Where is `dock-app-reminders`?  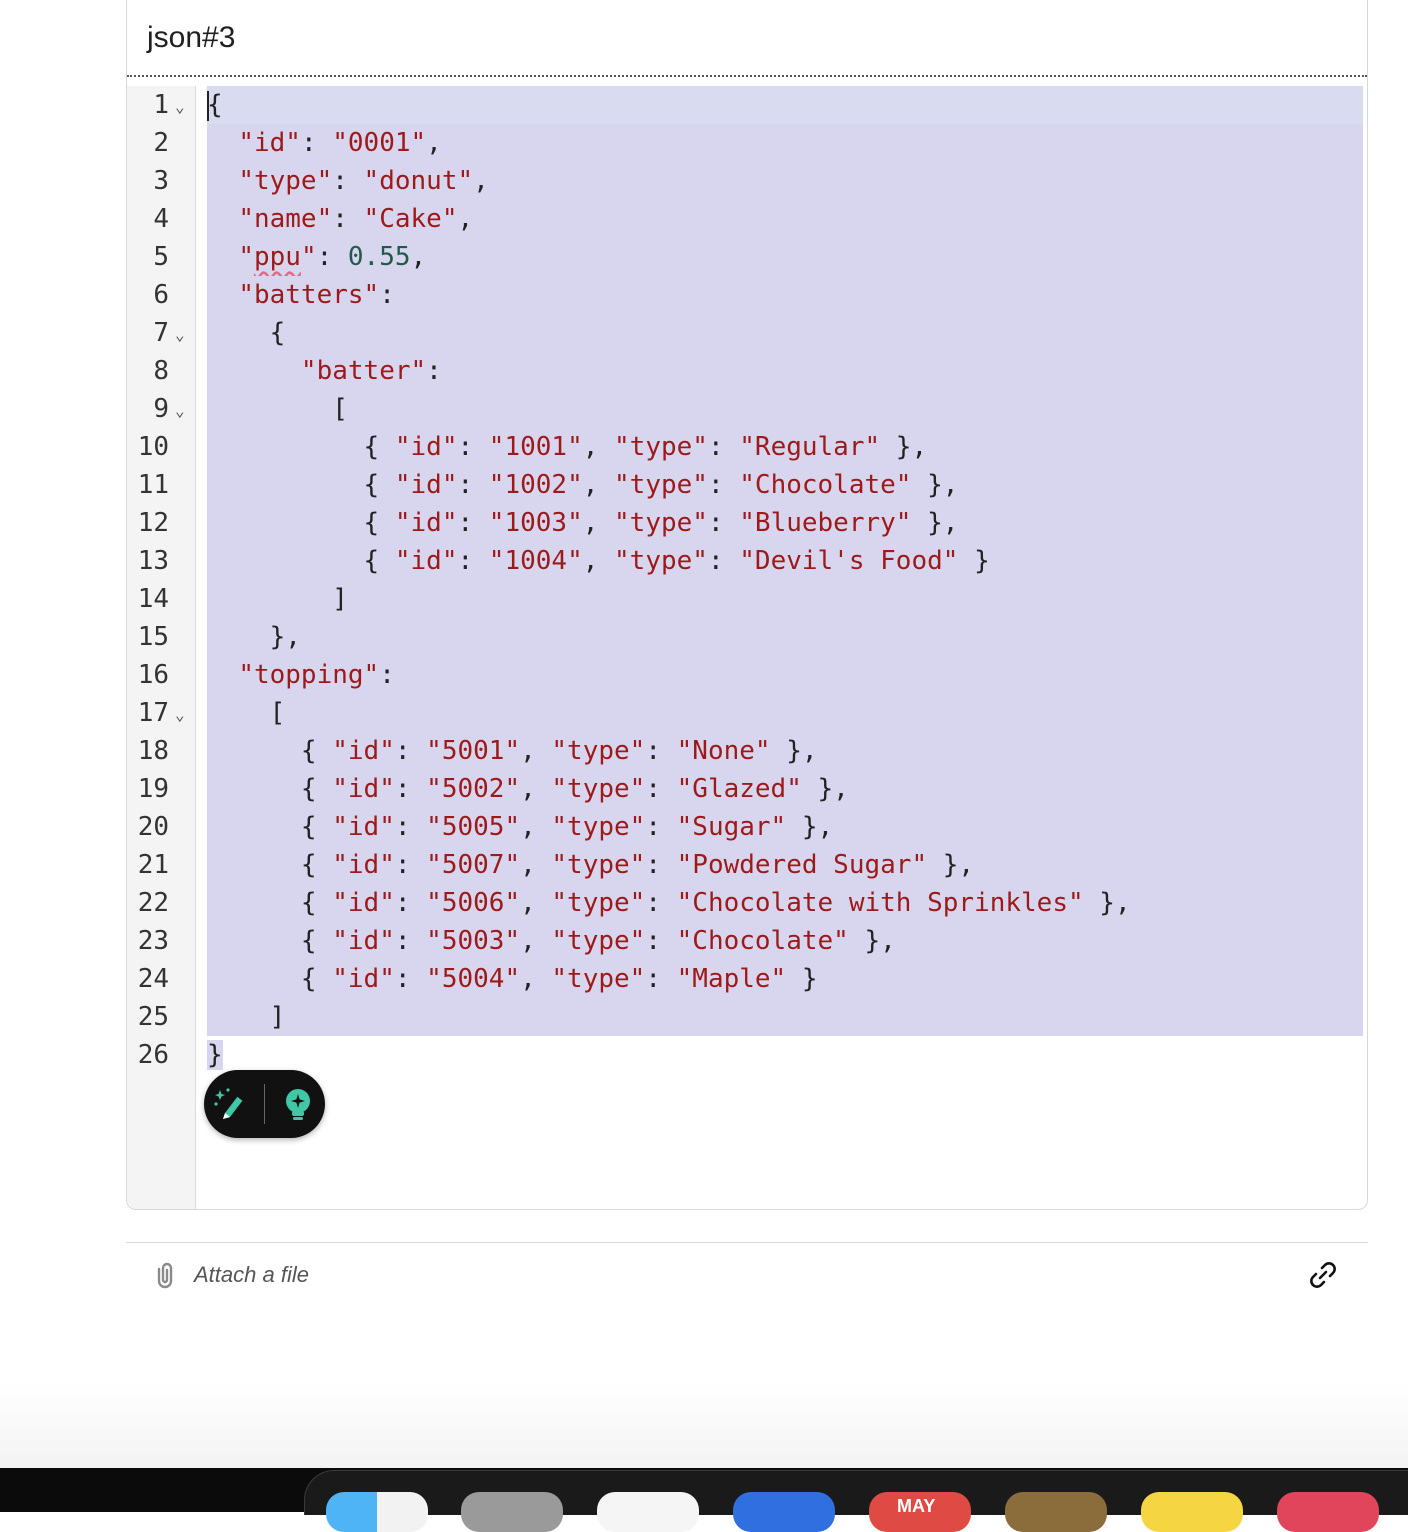 dock-app-reminders is located at coordinates (1328, 1512).